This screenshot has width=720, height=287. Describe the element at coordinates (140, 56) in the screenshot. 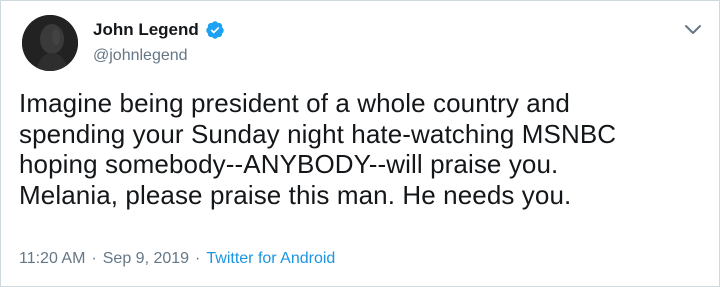

I see `user-handle: @johnlegend` at that location.